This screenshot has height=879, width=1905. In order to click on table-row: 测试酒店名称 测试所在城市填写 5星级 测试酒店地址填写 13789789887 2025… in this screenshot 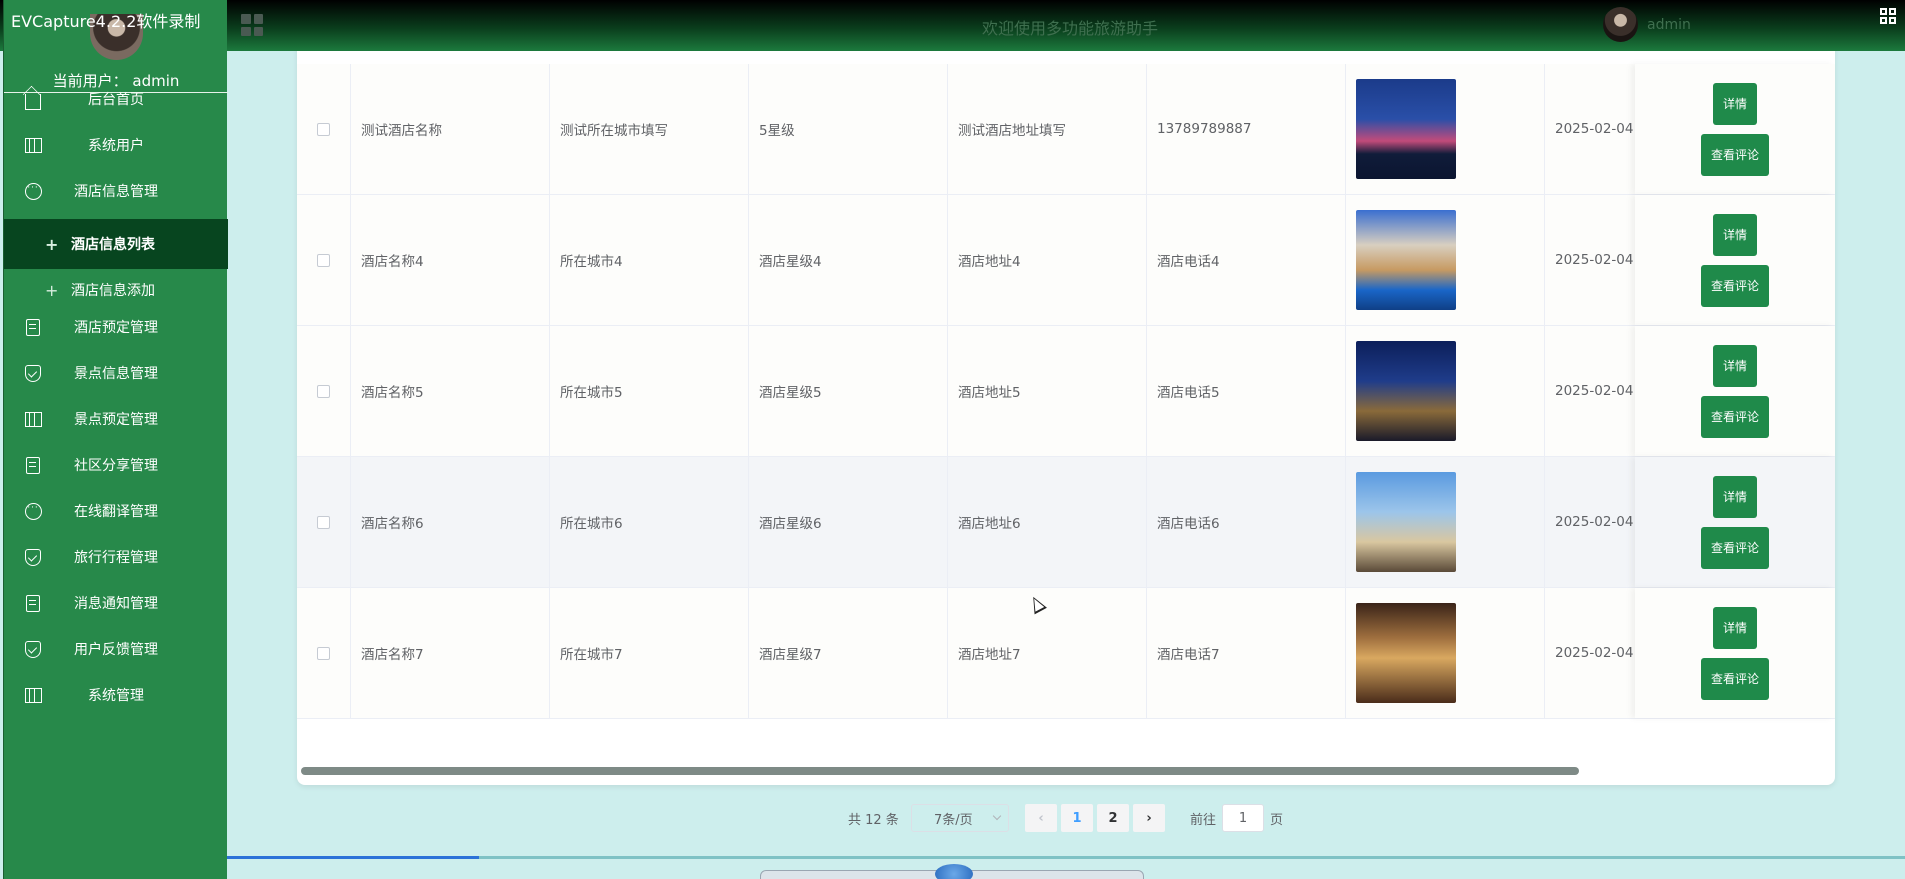, I will do `click(1066, 129)`.